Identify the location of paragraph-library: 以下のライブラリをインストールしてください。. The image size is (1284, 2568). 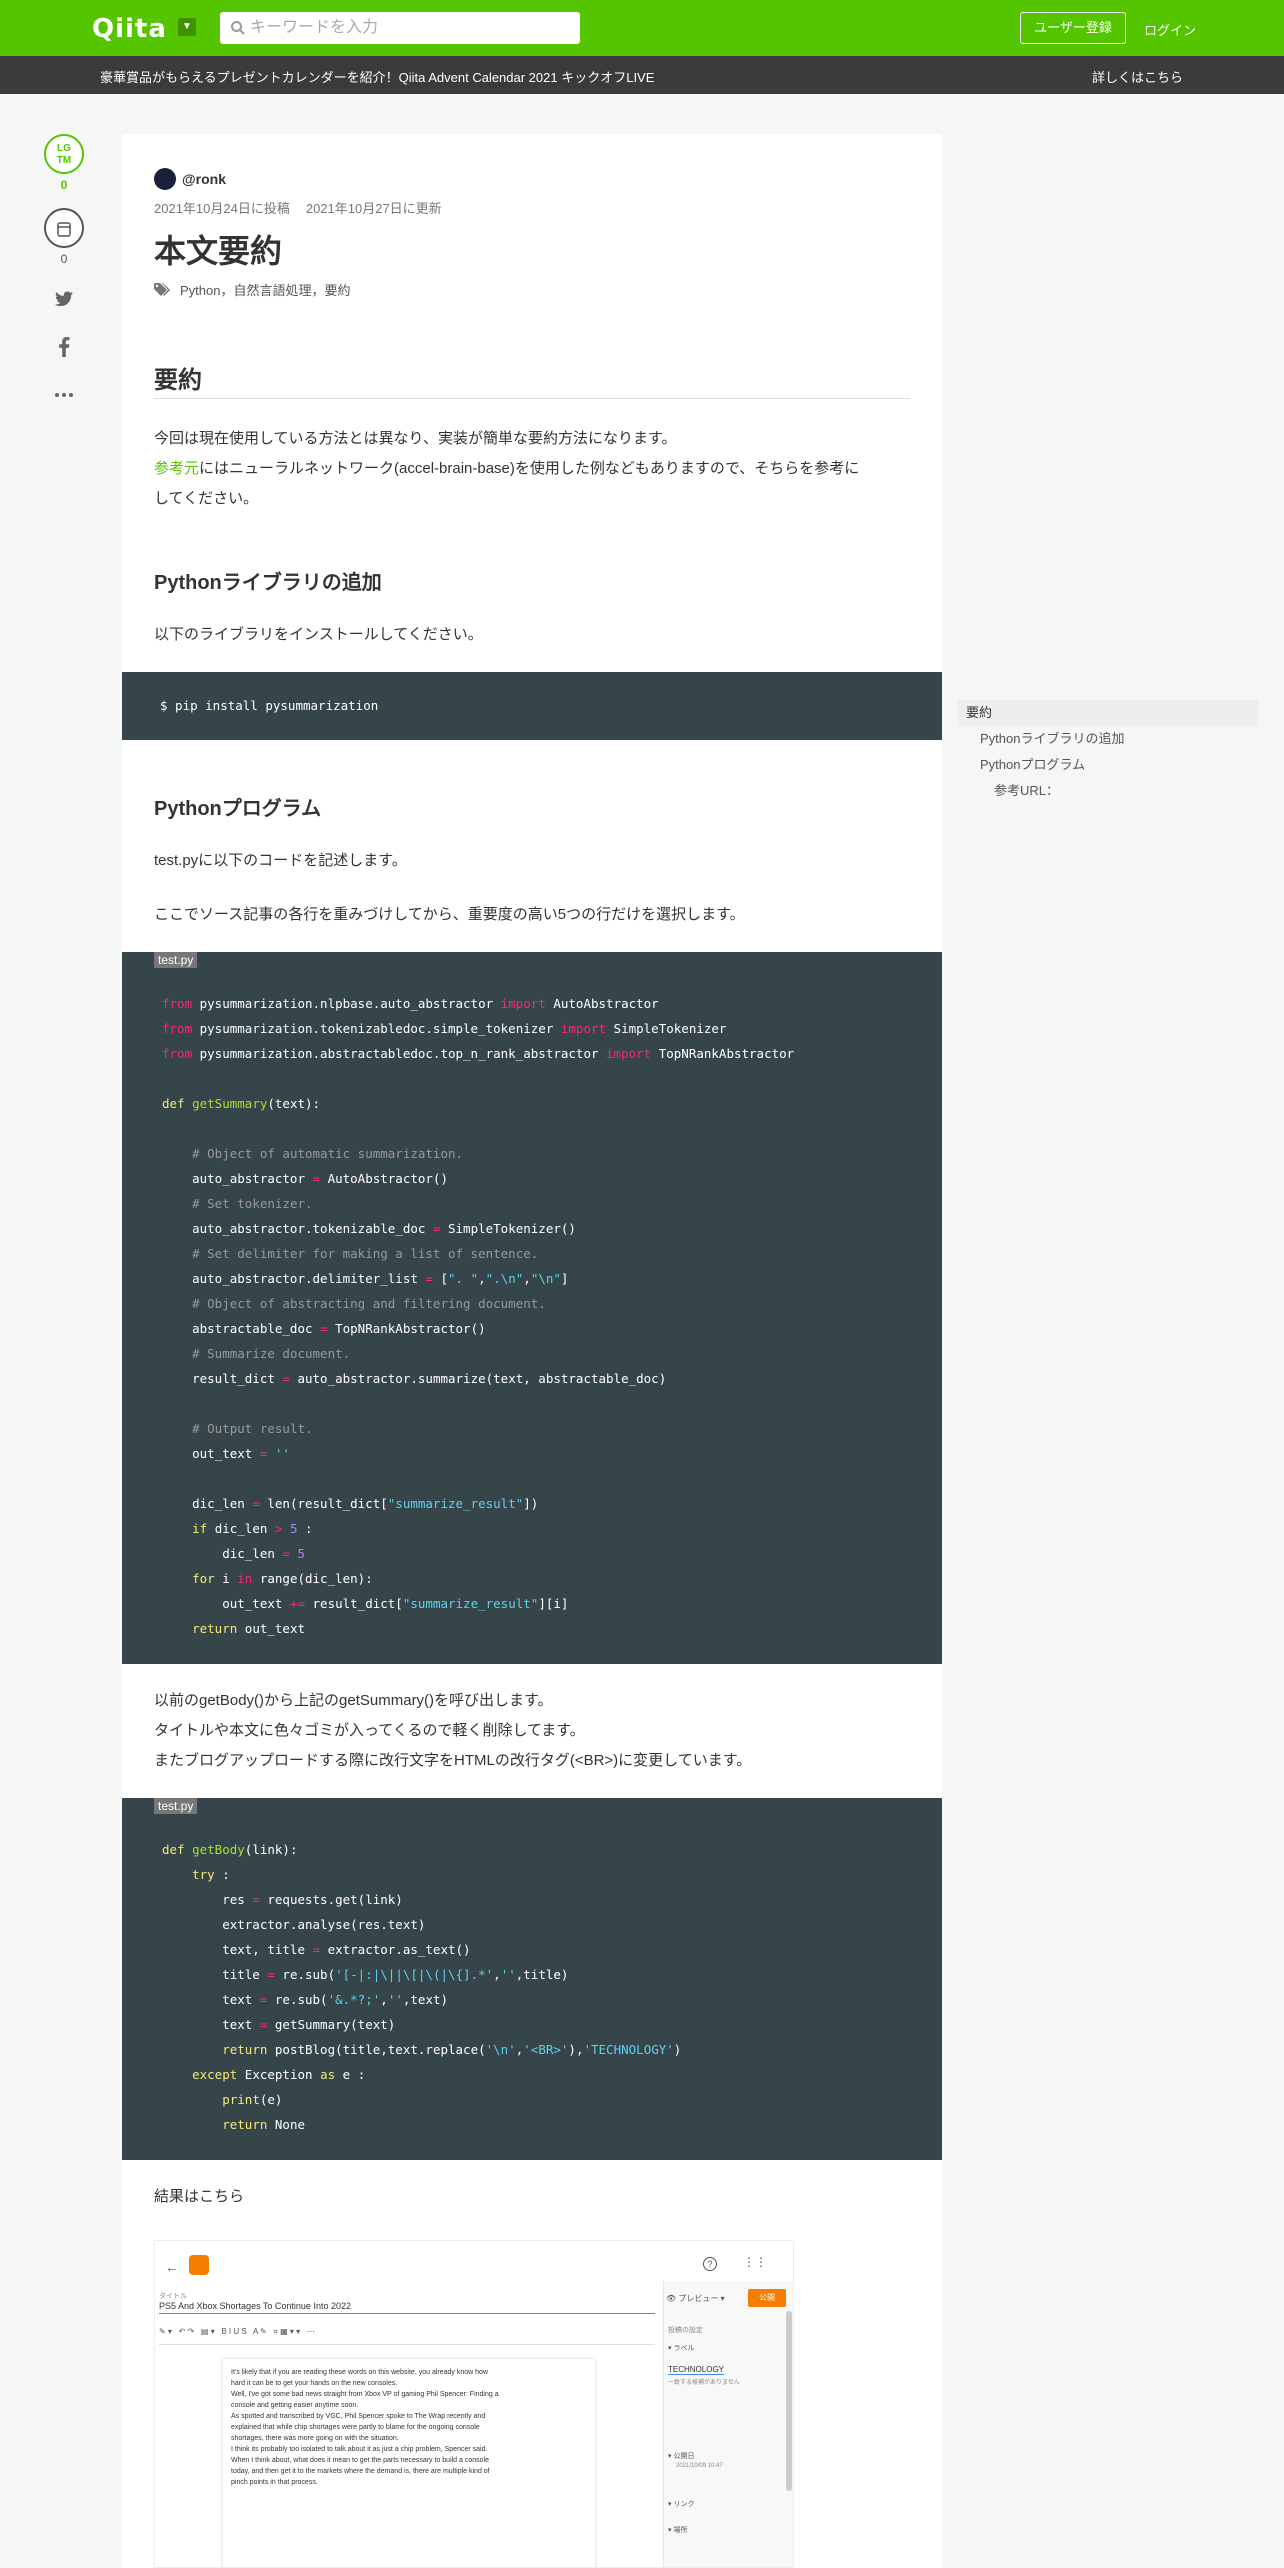
(318, 634).